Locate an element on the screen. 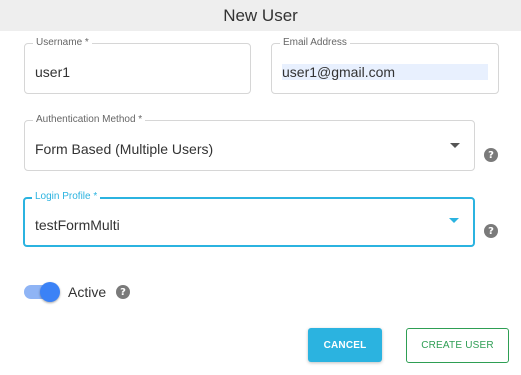  active-toggle-knob is located at coordinates (50, 292).